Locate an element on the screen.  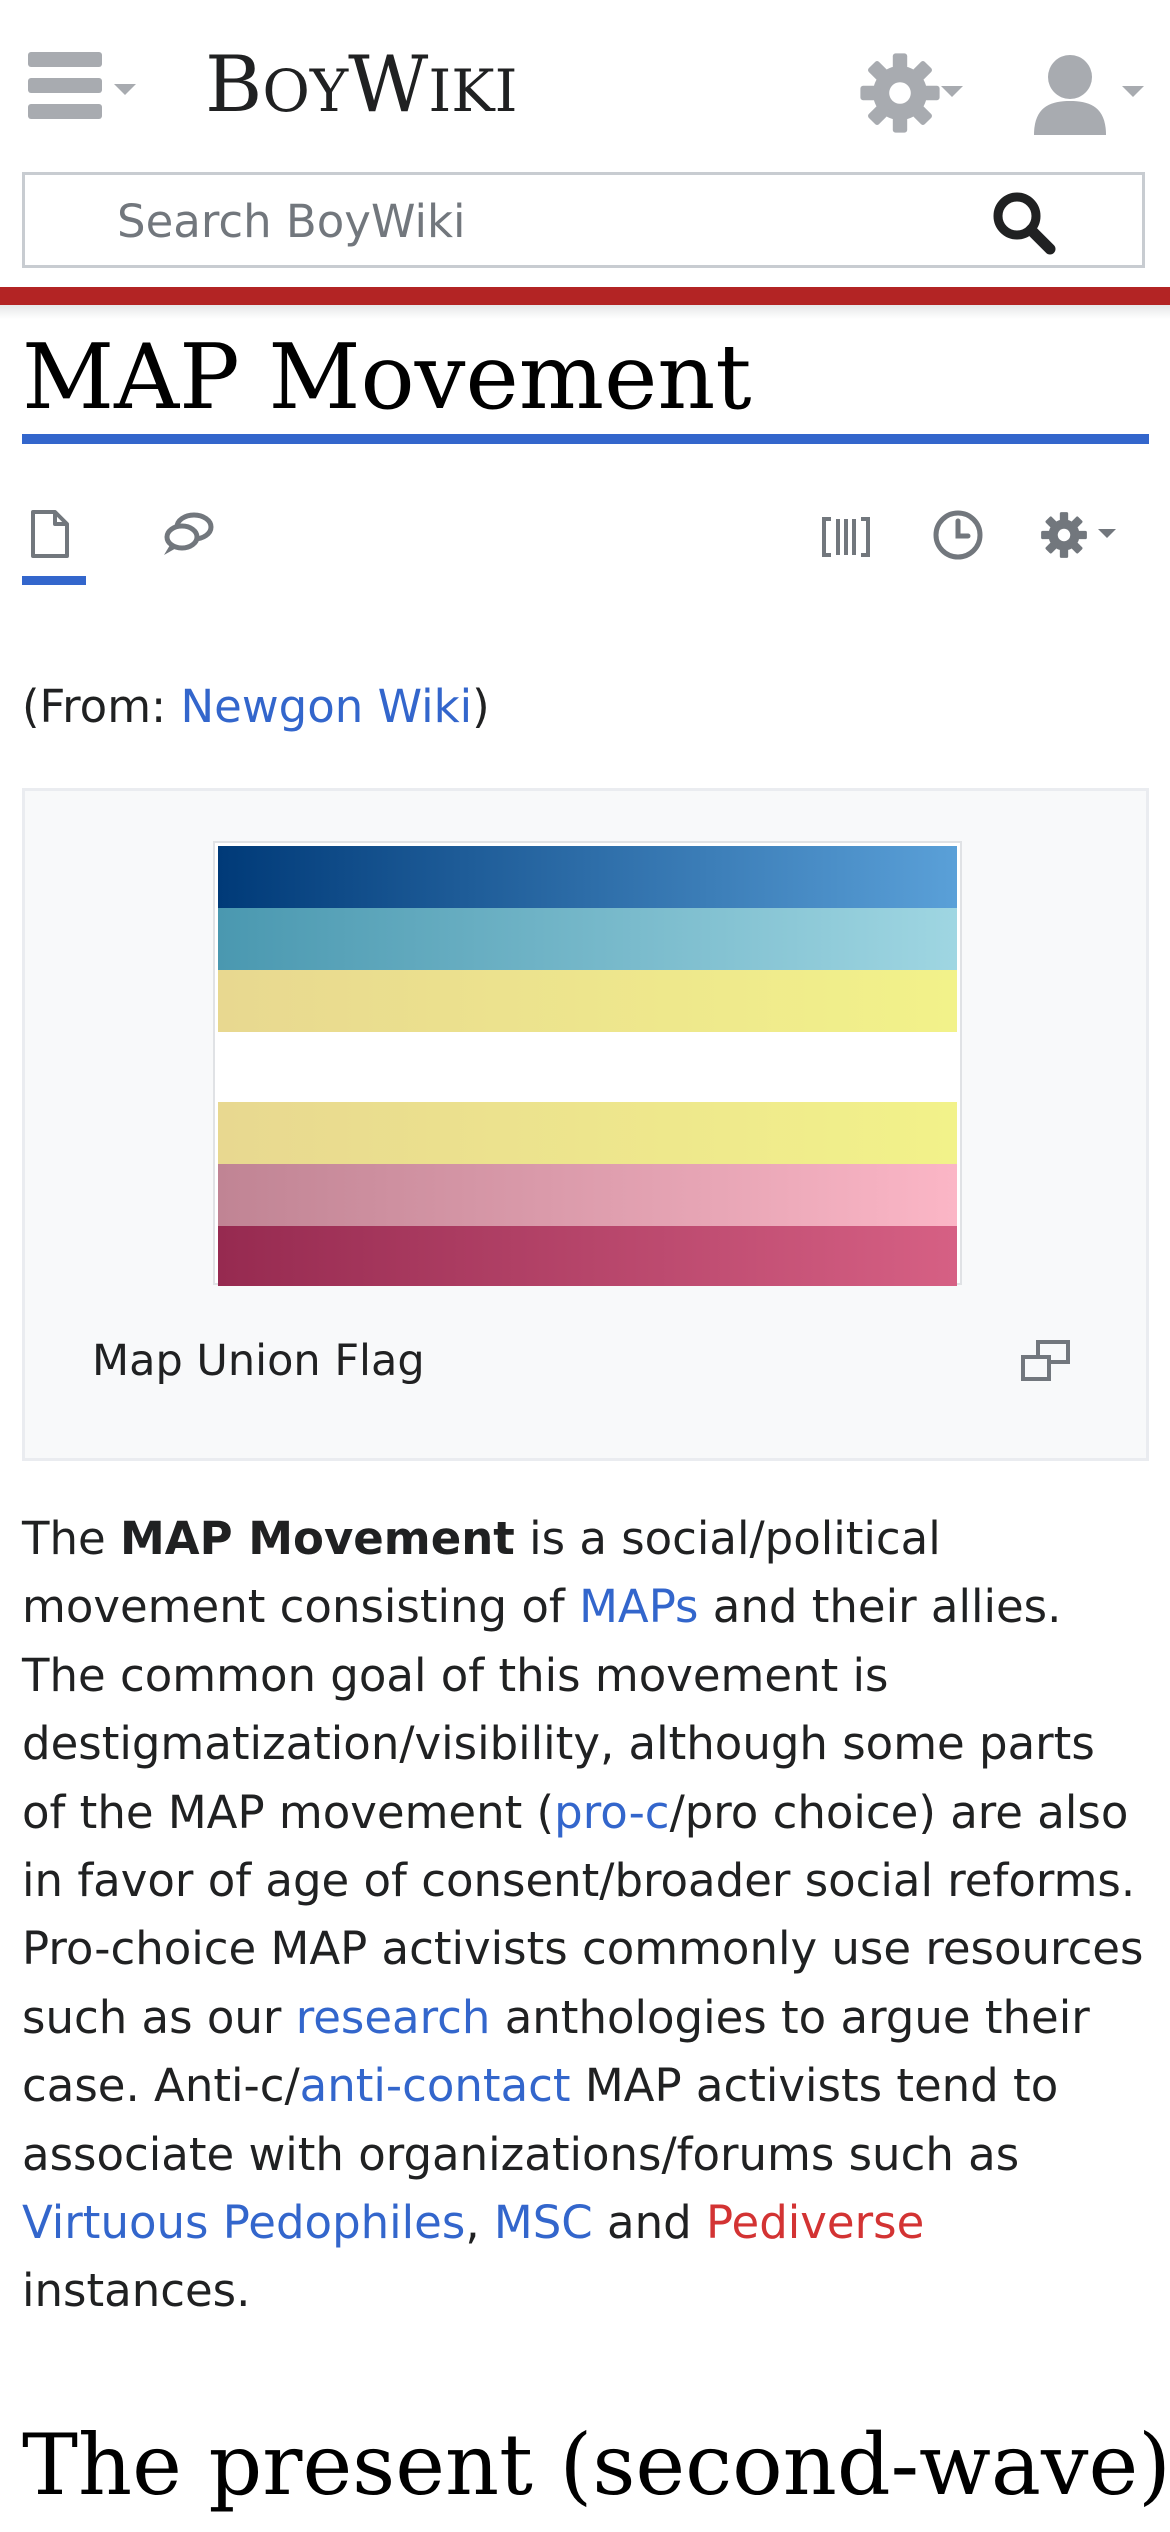
user-menu-button is located at coordinates (1092, 93).